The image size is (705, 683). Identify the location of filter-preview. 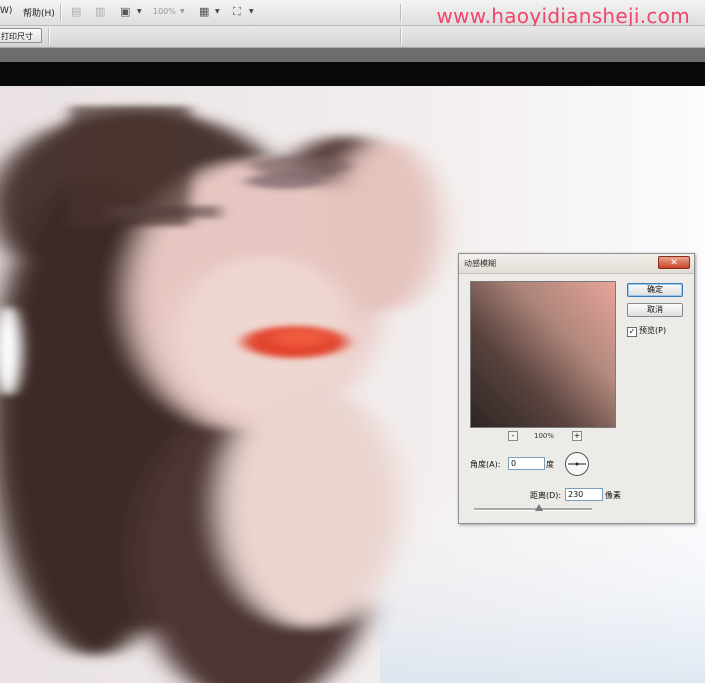
(543, 354).